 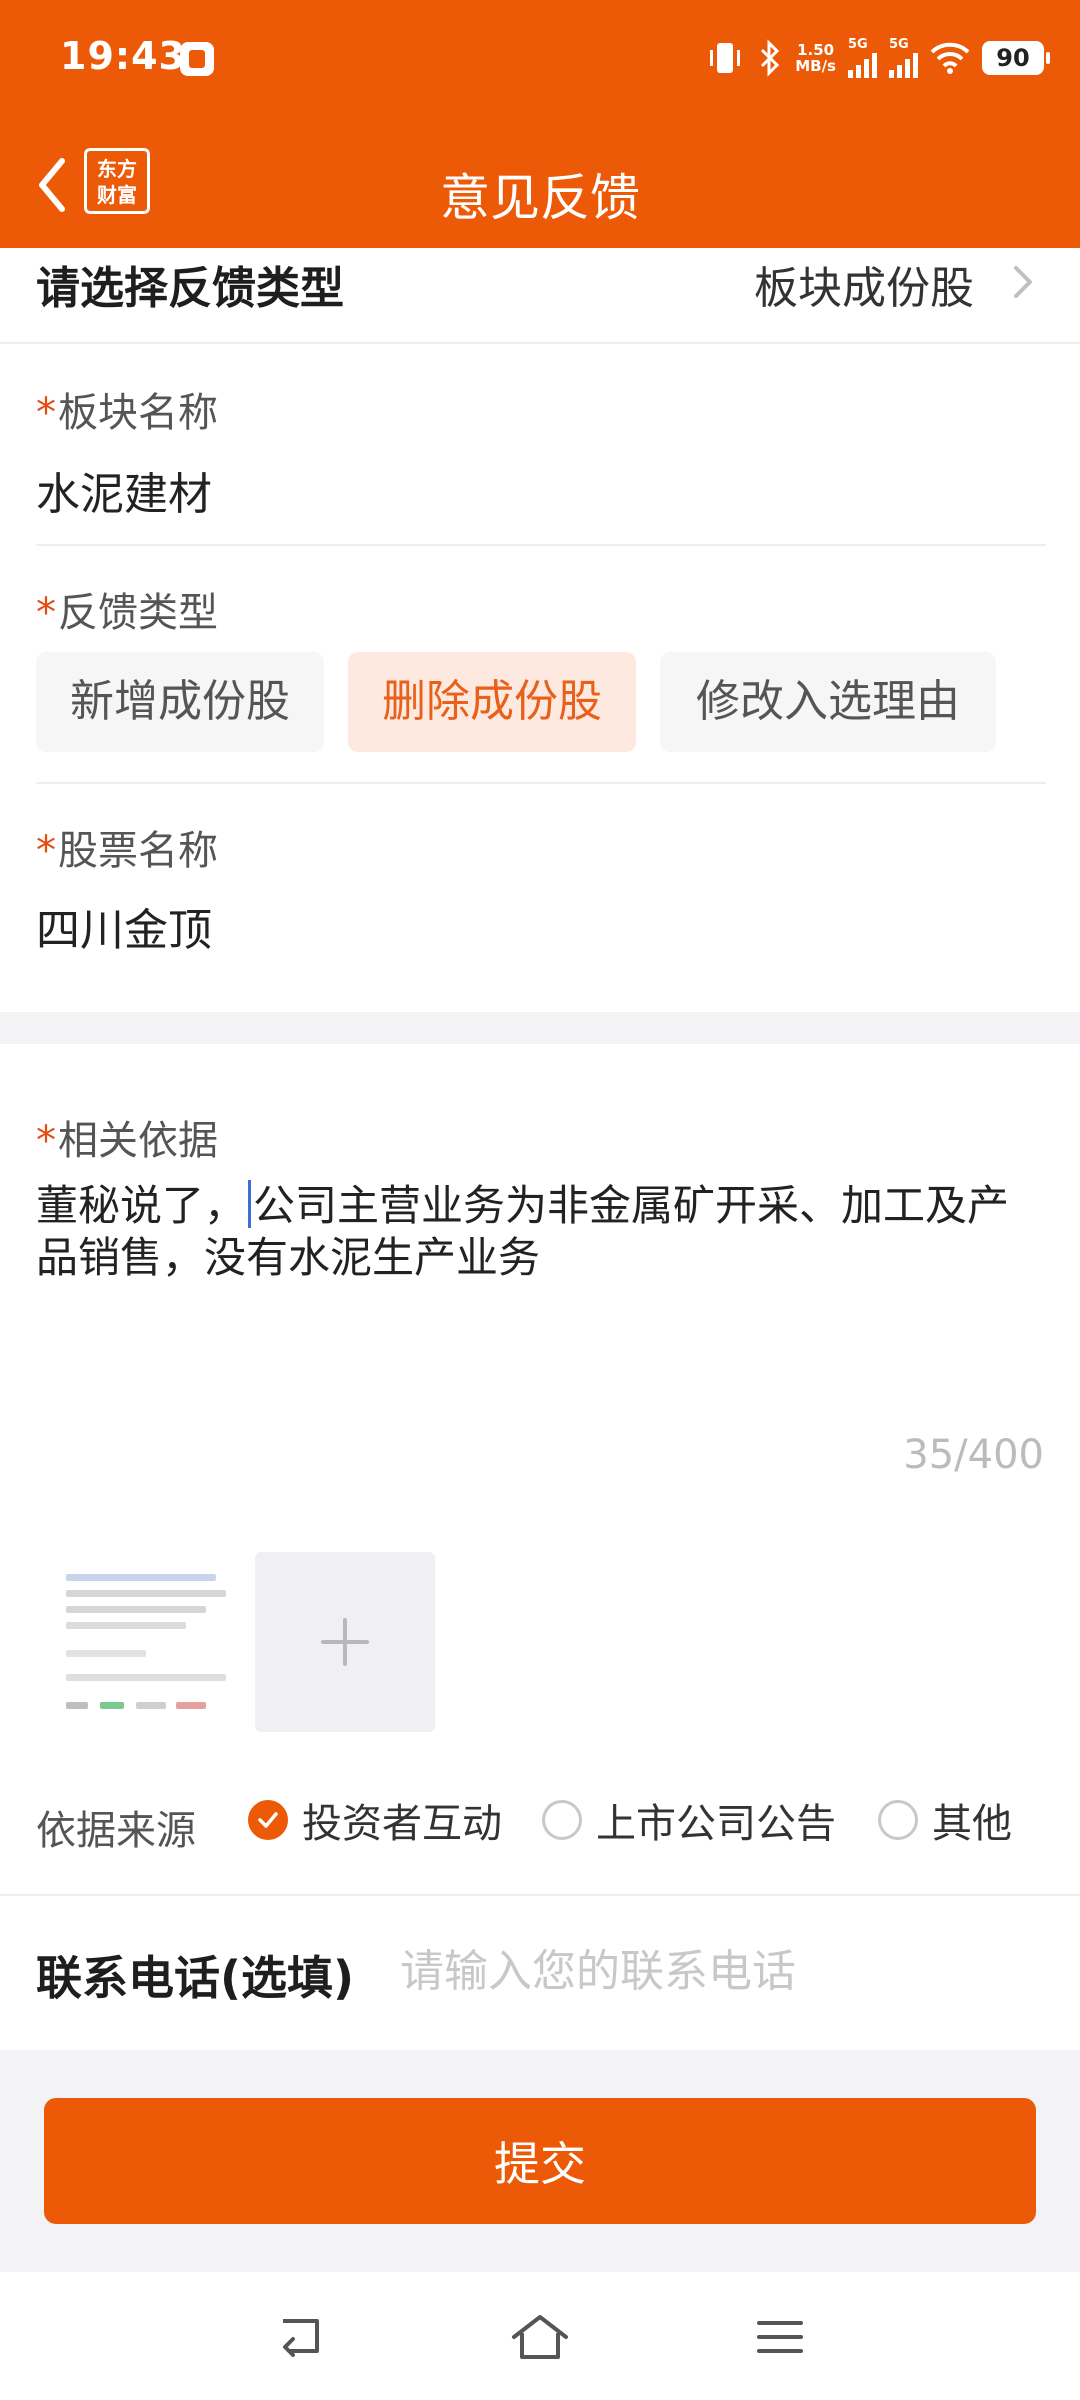 I want to click on contact-phone-input, so click(x=720, y=1971).